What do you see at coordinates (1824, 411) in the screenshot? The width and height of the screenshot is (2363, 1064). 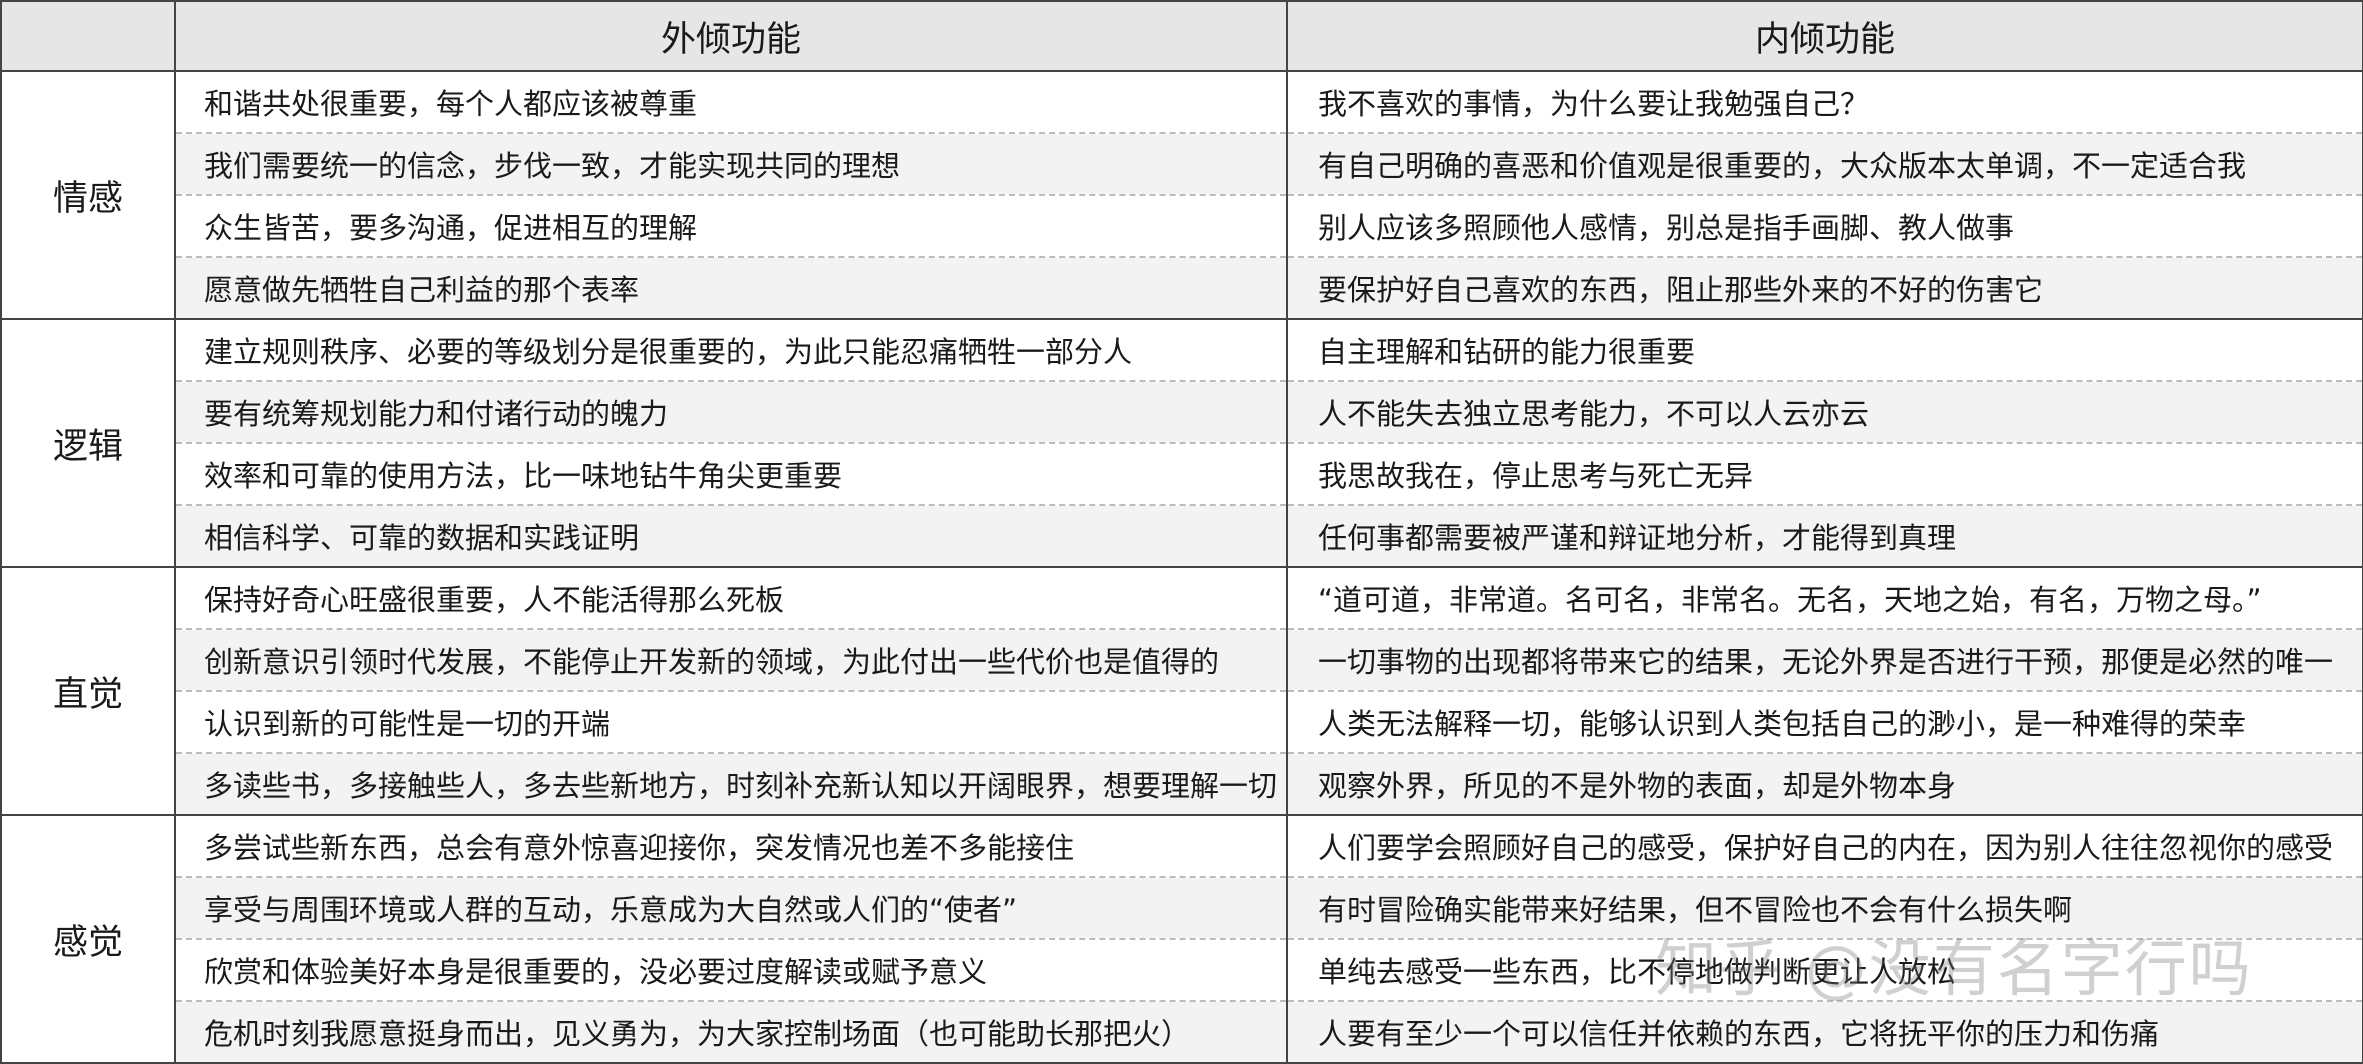 I see `introverted-cell: 人不能失去独立思考能力，不可以人云亦云` at bounding box center [1824, 411].